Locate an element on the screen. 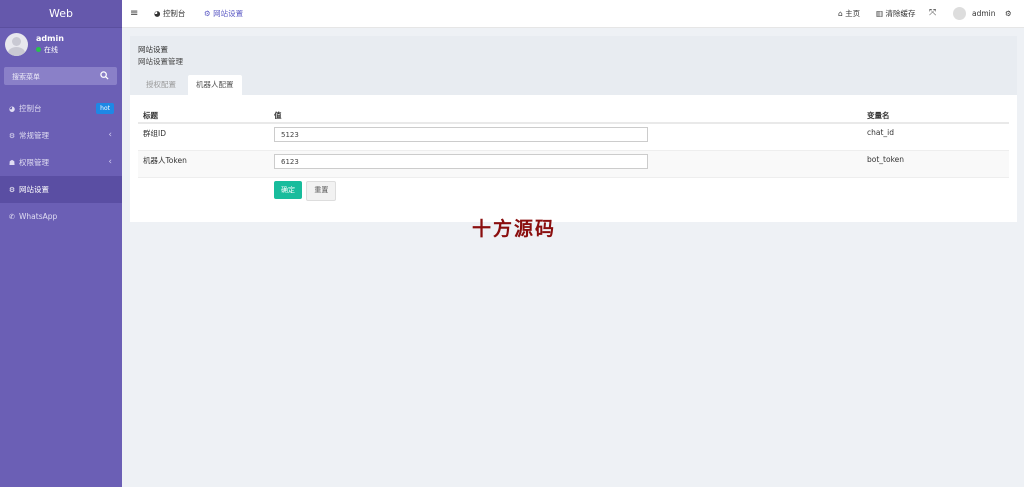 This screenshot has height=487, width=1024. row-label: 群组ID is located at coordinates (203, 137).